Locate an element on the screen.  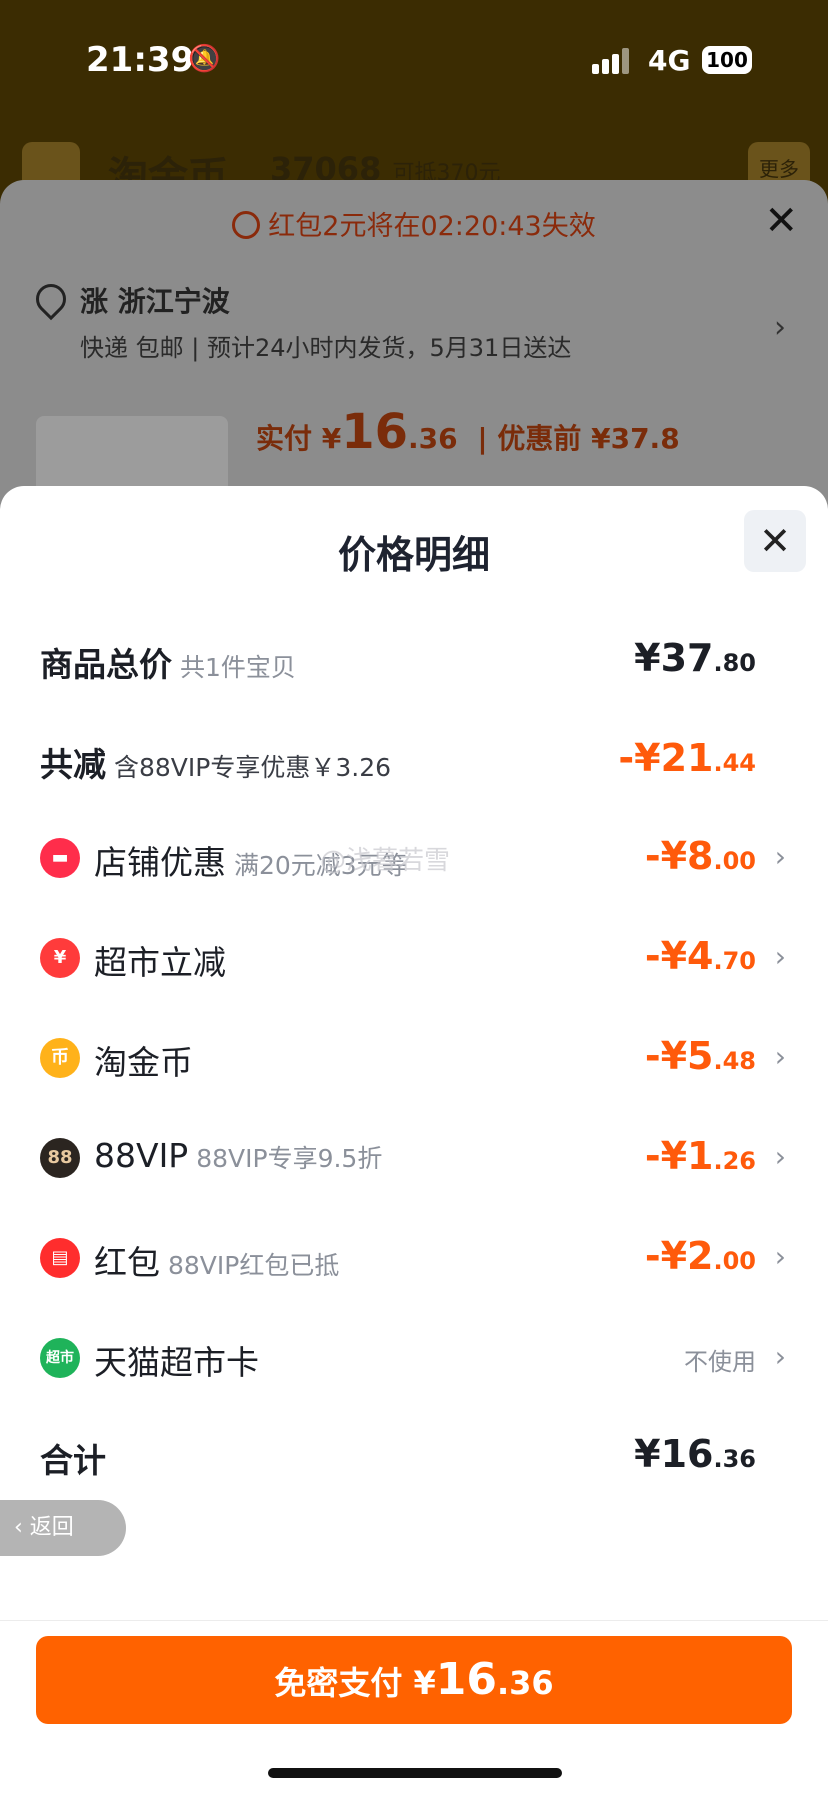
status-bar: 21:39 🔕 4G 100 is located at coordinates (414, 63).